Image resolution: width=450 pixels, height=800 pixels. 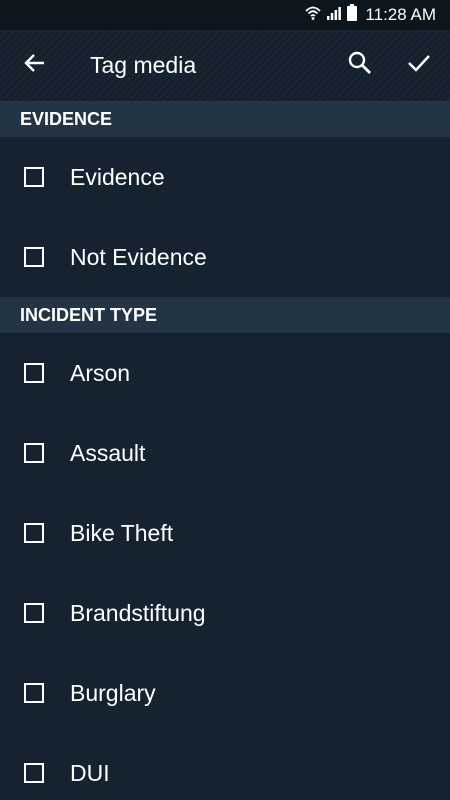 What do you see at coordinates (225, 315) in the screenshot?
I see `section-header-incident-type: INCIDENT TYPE` at bounding box center [225, 315].